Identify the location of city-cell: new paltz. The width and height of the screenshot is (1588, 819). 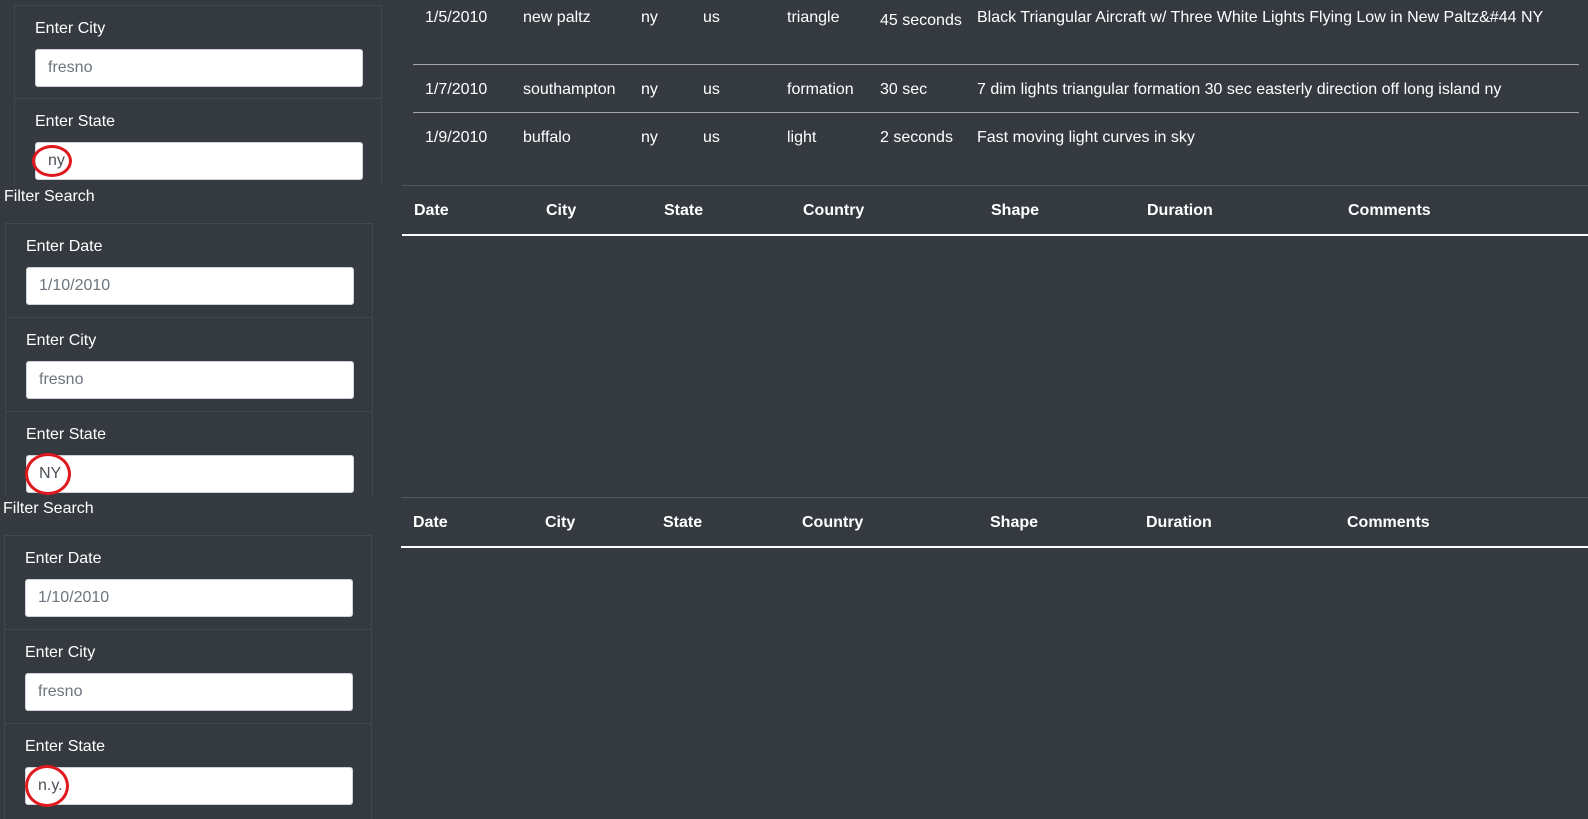
(582, 35).